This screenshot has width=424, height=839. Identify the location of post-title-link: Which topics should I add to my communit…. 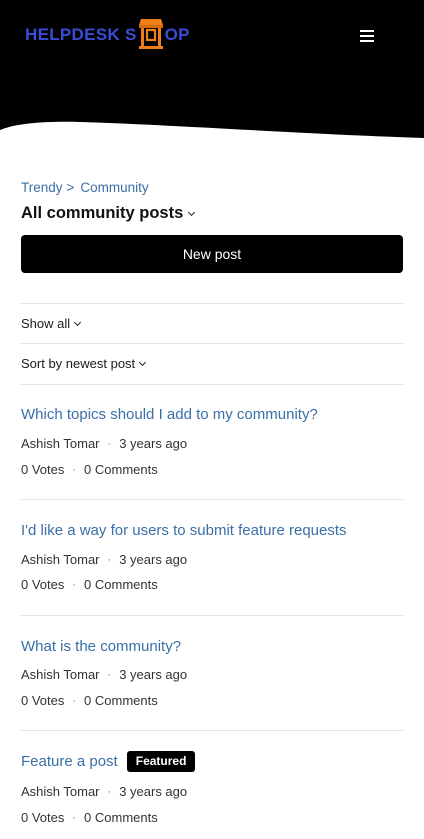
(169, 414).